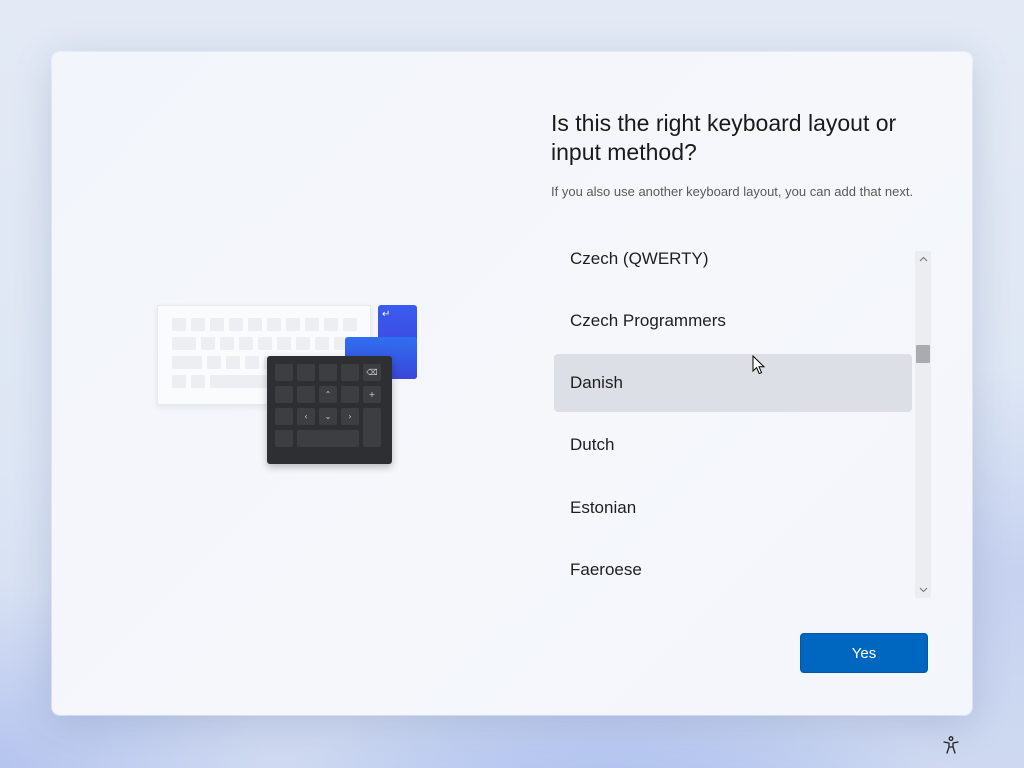 The height and width of the screenshot is (768, 1024). I want to click on scrollbar-thumb, so click(923, 354).